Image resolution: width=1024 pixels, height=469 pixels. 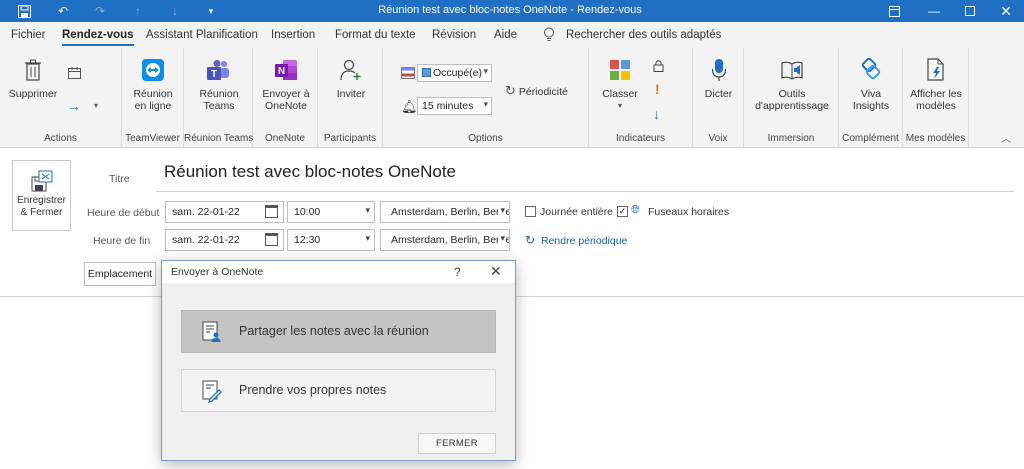 I want to click on group-voix: Dicter Voix, so click(x=718, y=98).